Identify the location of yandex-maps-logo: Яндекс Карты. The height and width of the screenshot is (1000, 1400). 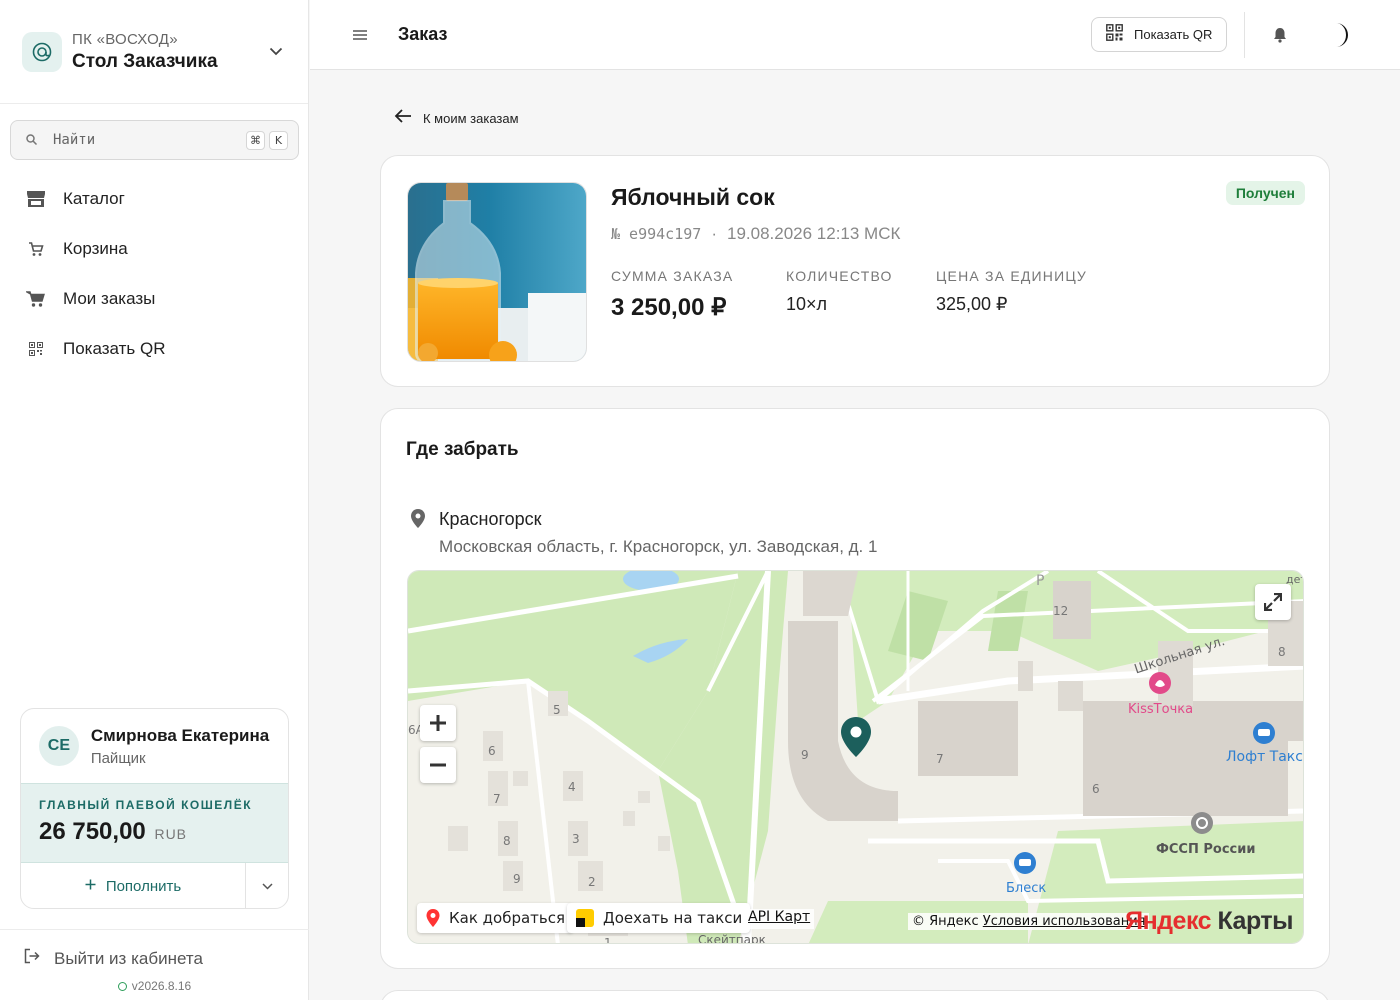
(1209, 921).